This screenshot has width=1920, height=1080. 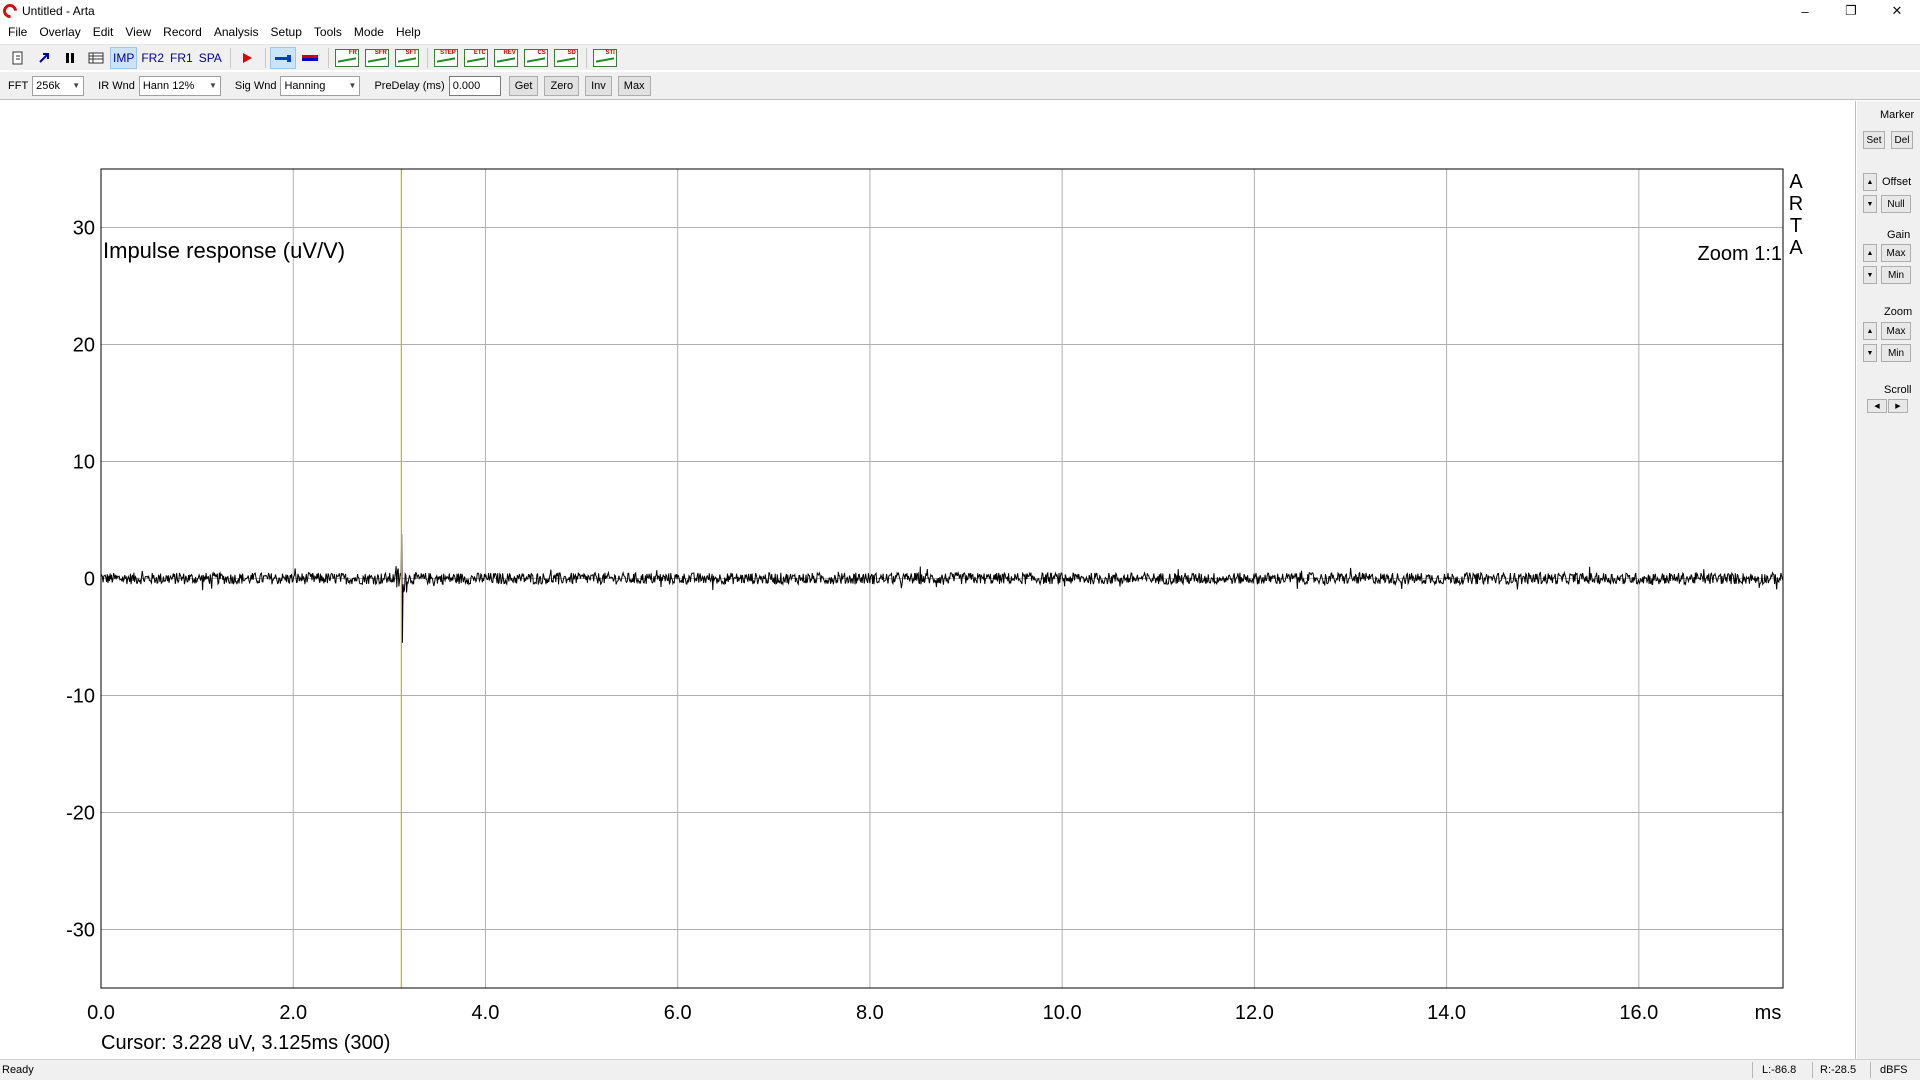 I want to click on mode-fr2-button: FR2, so click(x=152, y=58).